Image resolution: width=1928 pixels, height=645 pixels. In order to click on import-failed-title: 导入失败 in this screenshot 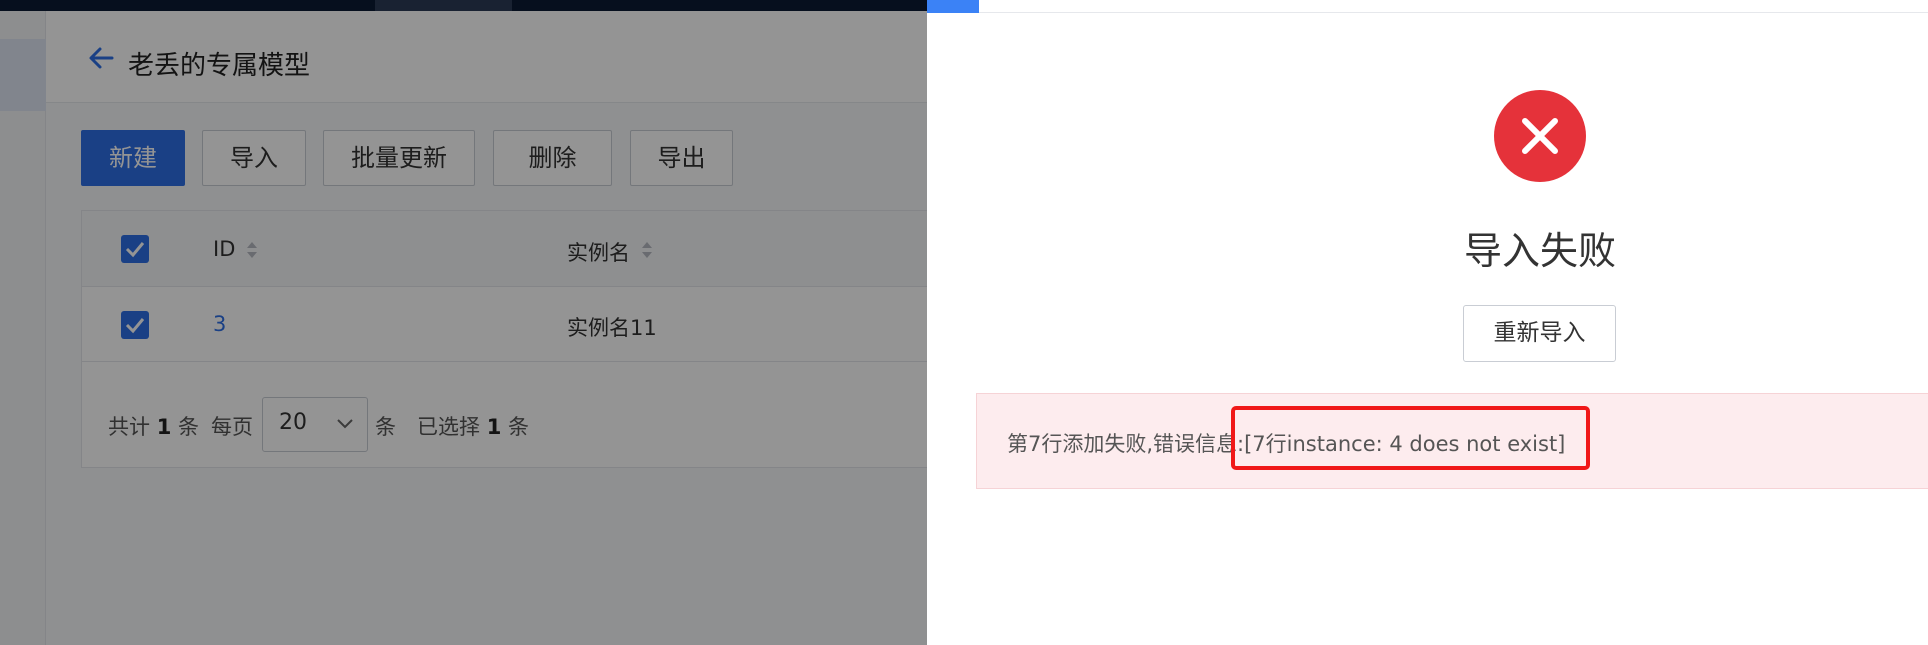, I will do `click(1539, 251)`.